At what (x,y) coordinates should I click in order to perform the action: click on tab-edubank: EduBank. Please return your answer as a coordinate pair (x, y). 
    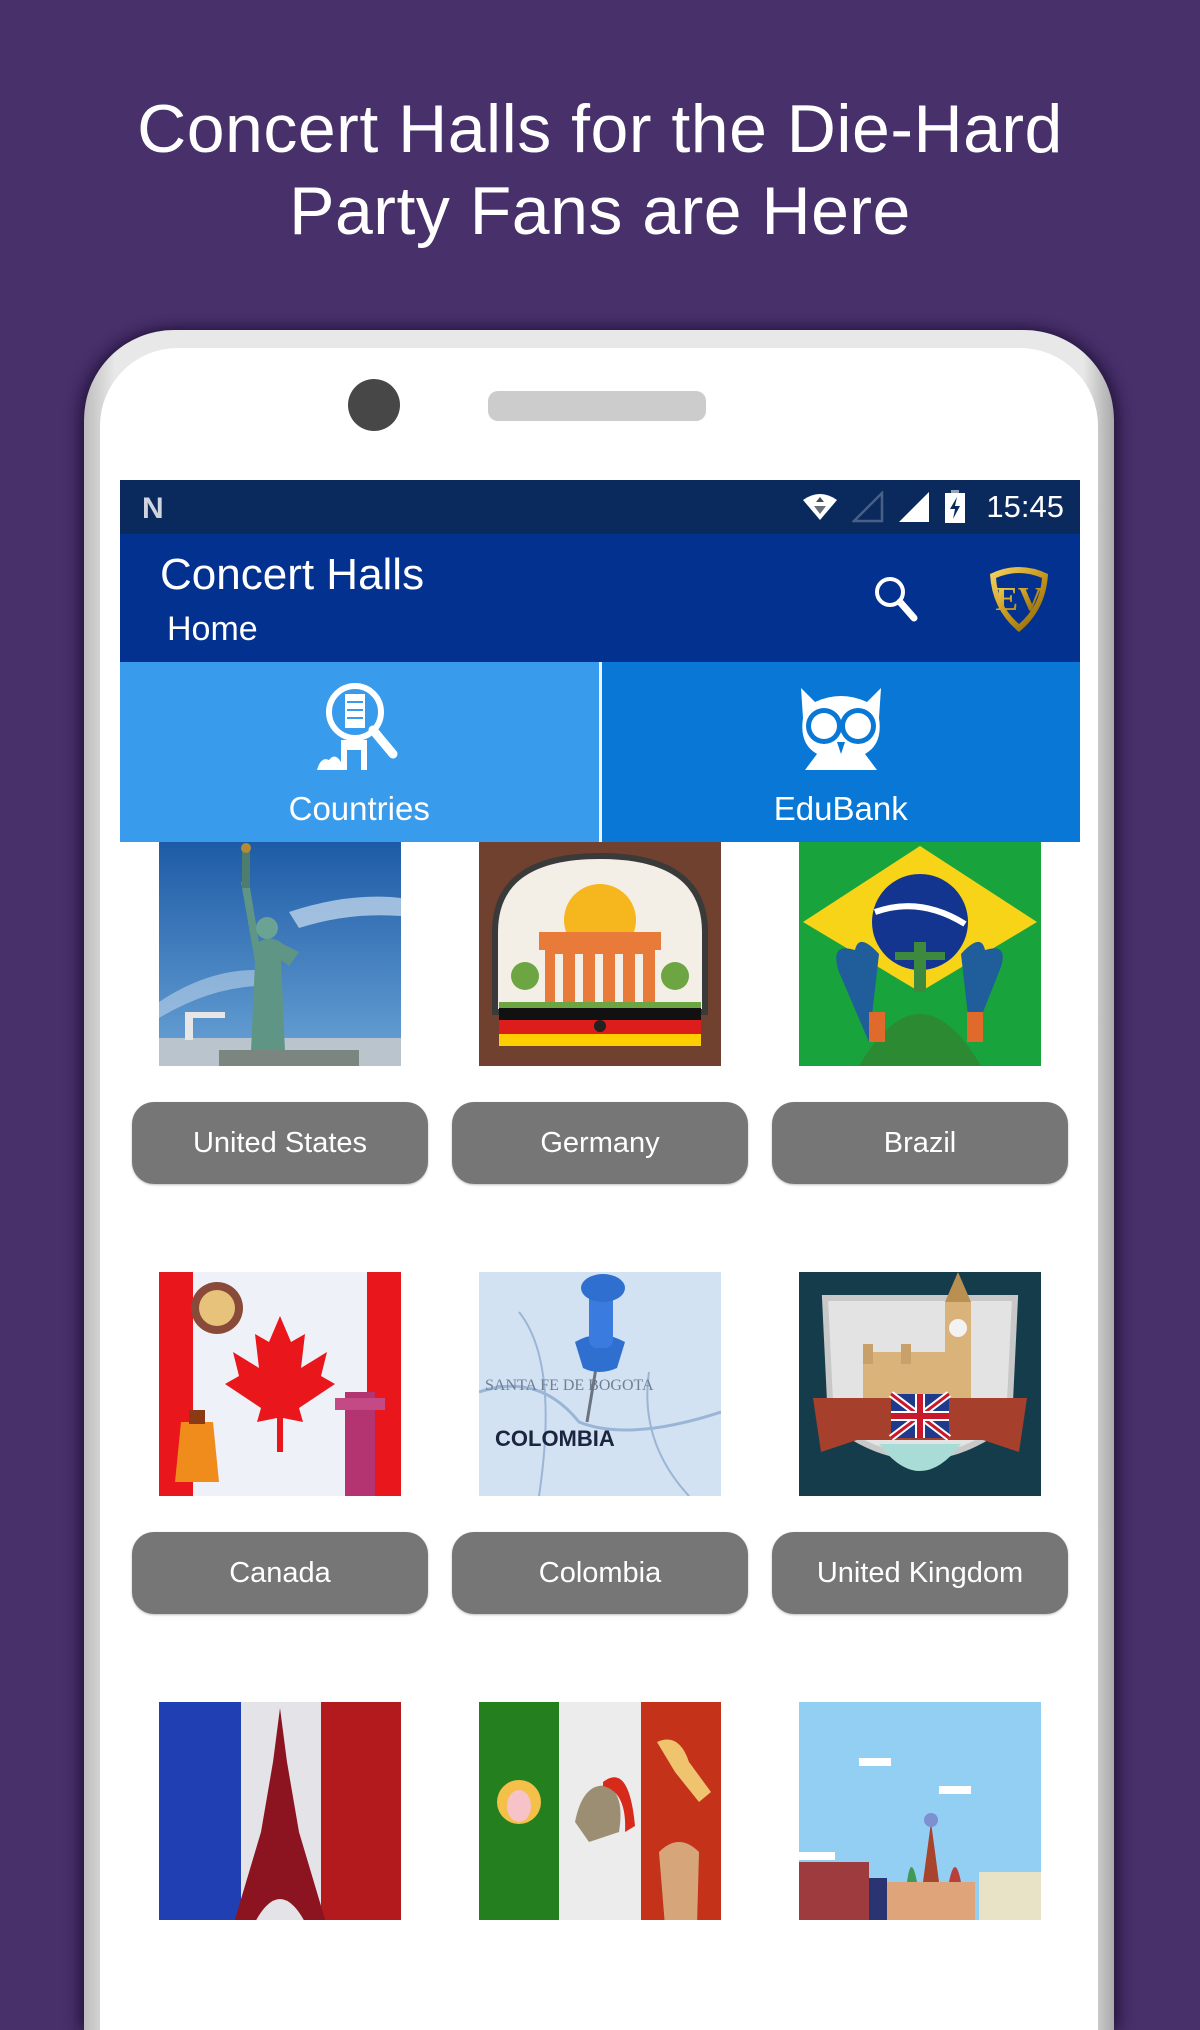
    Looking at the image, I should click on (840, 752).